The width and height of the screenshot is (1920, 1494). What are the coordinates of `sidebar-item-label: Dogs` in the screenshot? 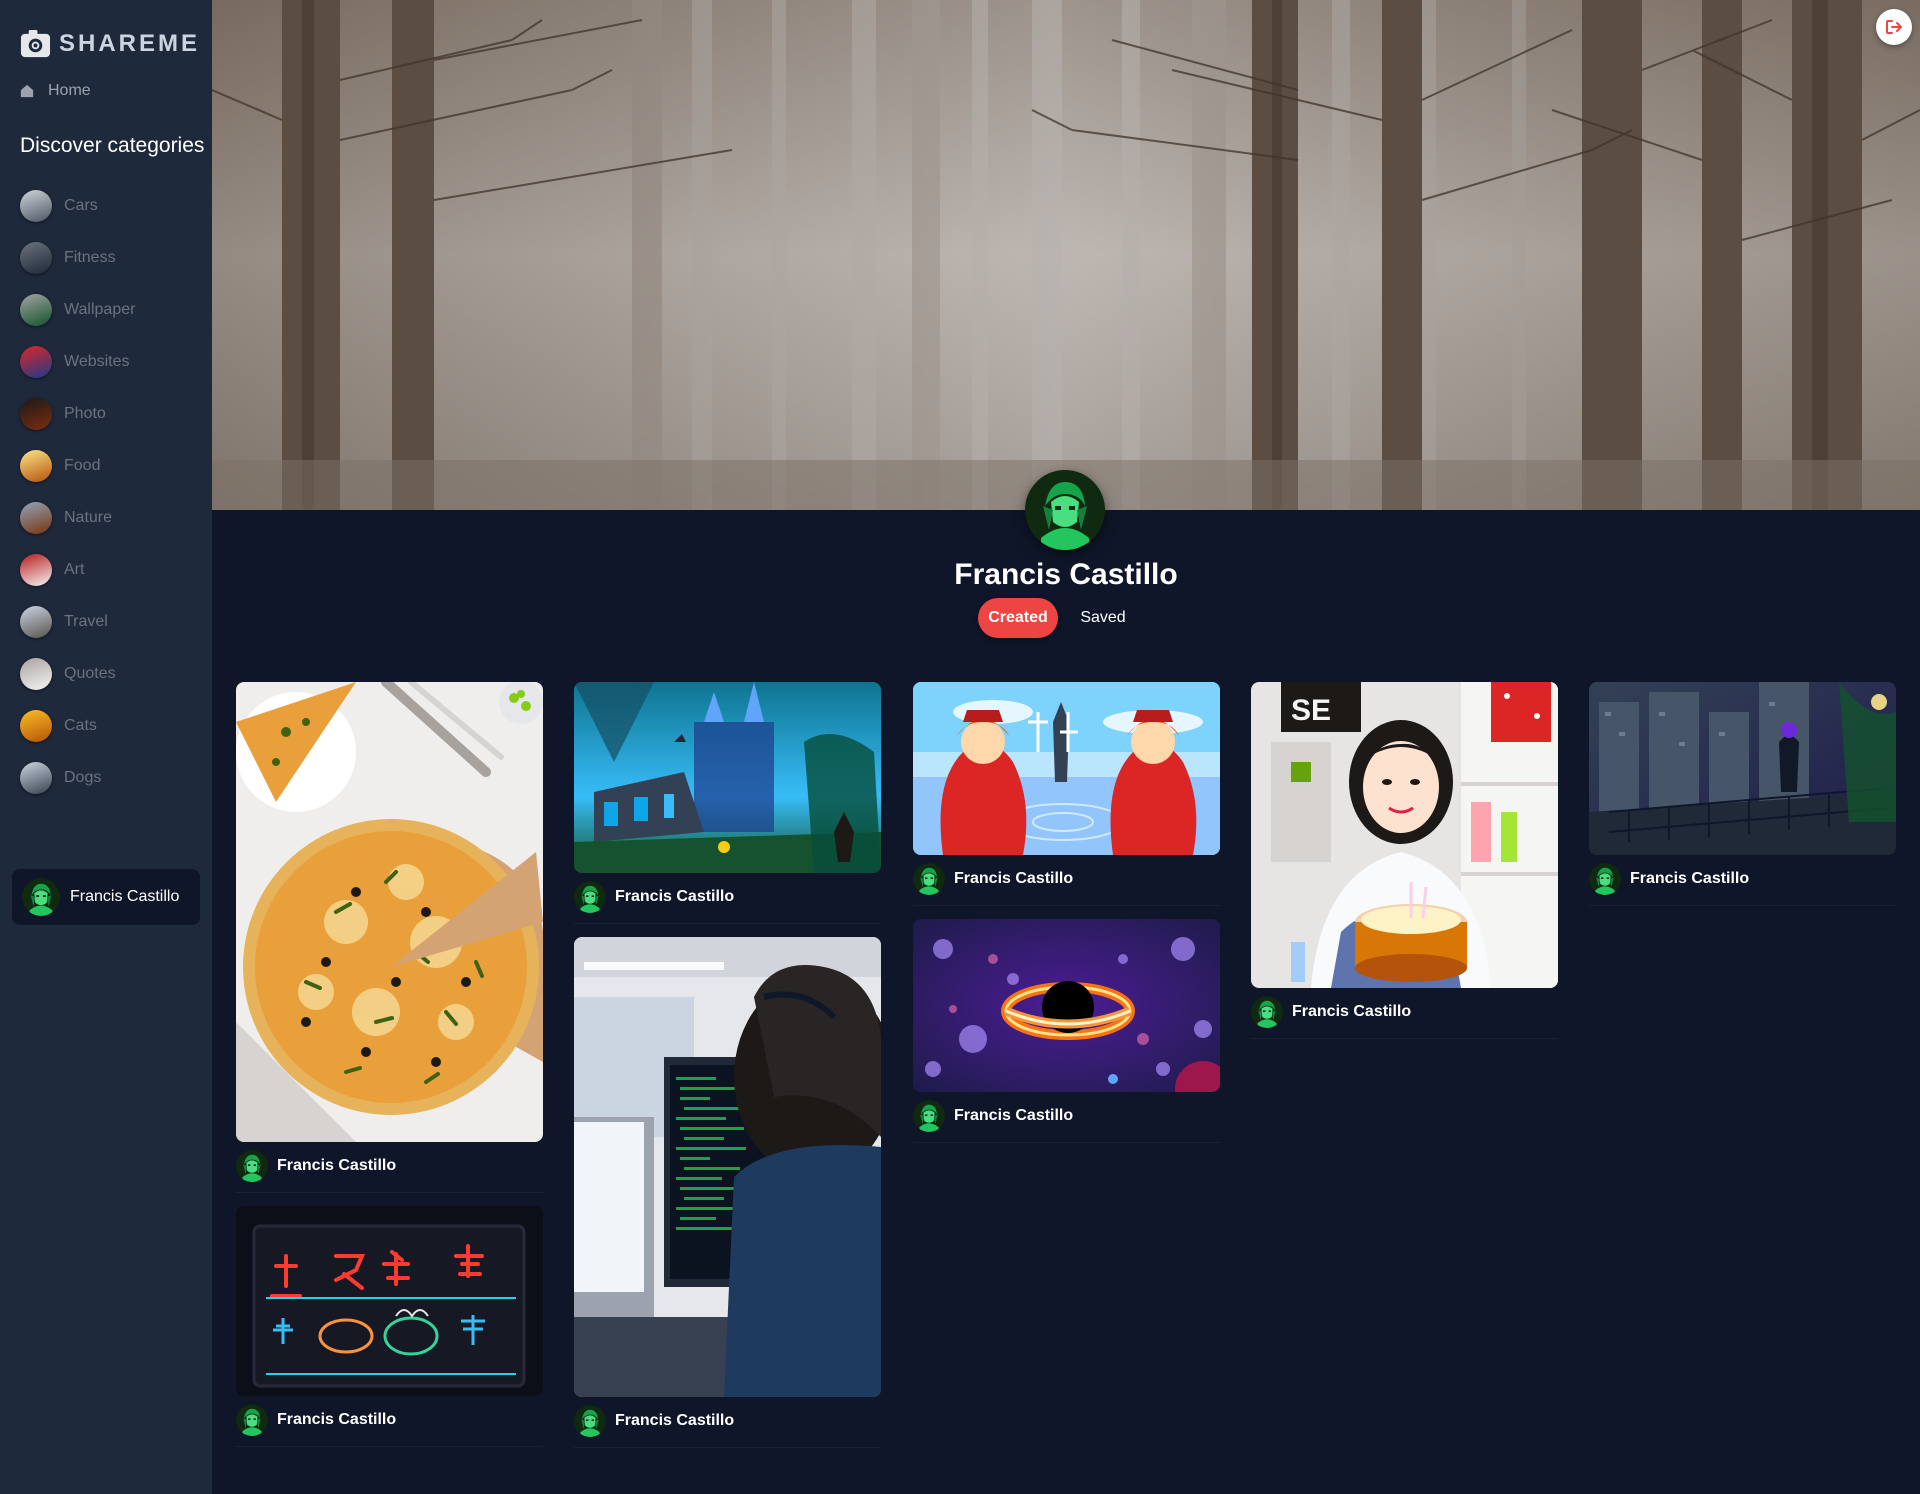 It's located at (83, 777).